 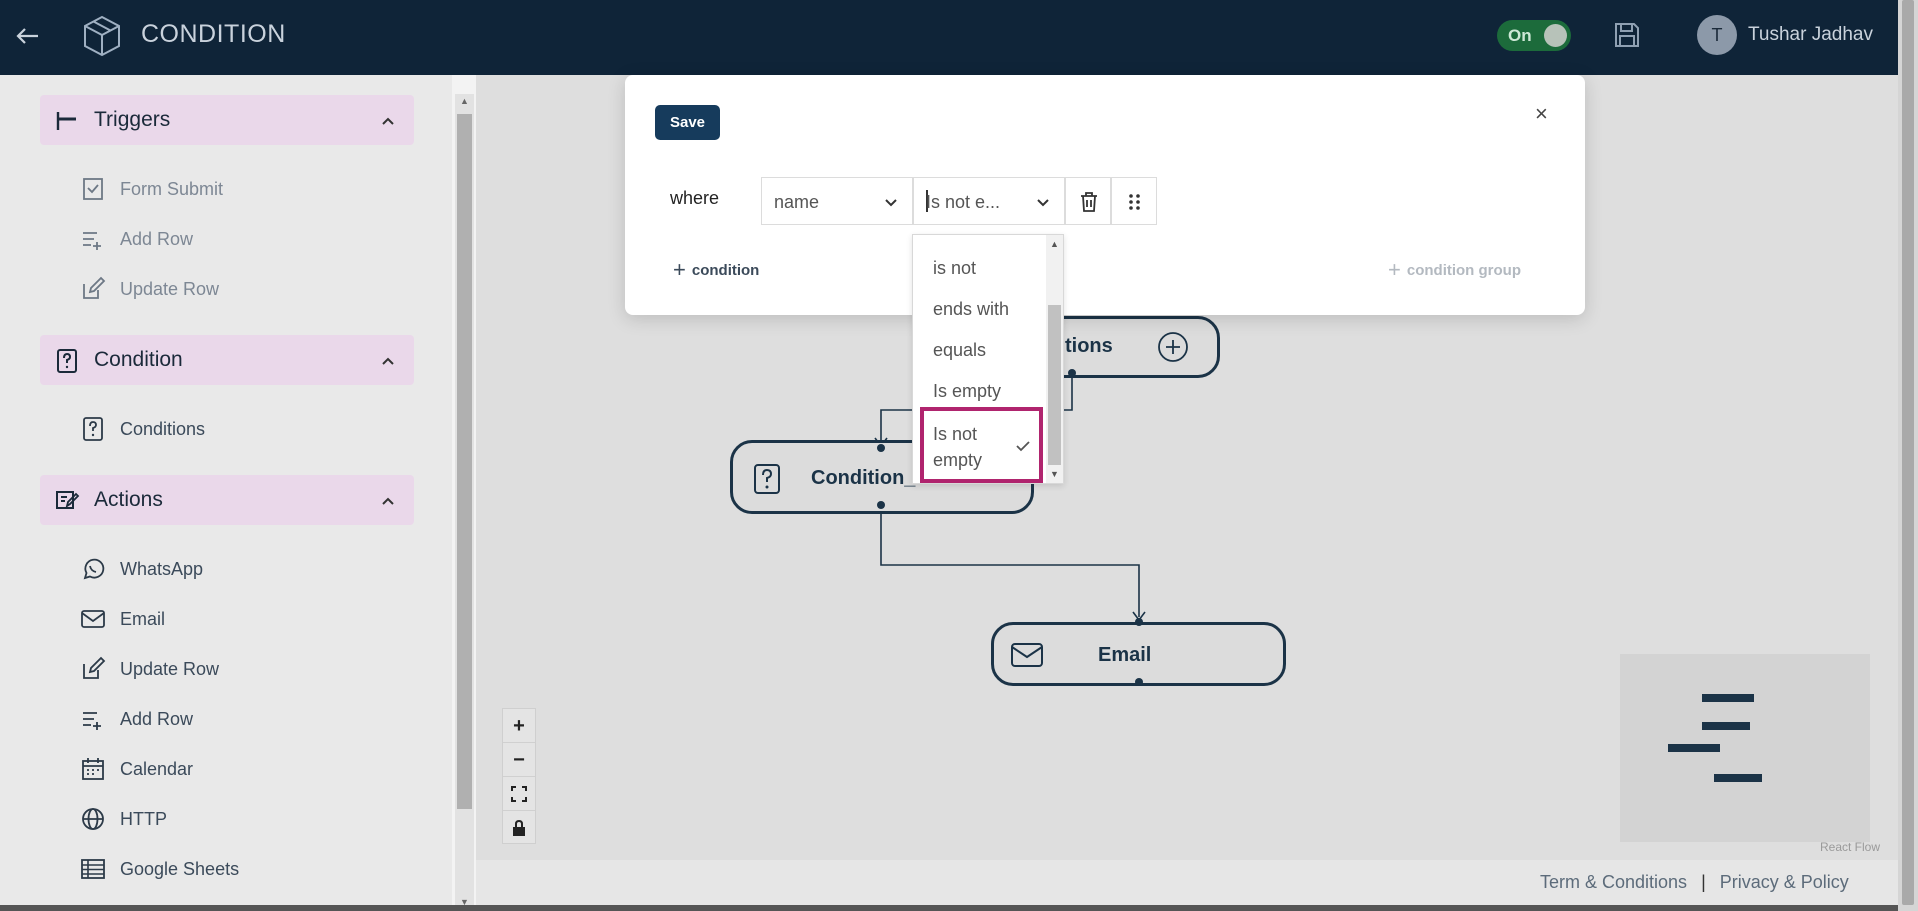 What do you see at coordinates (1023, 446) in the screenshot?
I see `check-icon` at bounding box center [1023, 446].